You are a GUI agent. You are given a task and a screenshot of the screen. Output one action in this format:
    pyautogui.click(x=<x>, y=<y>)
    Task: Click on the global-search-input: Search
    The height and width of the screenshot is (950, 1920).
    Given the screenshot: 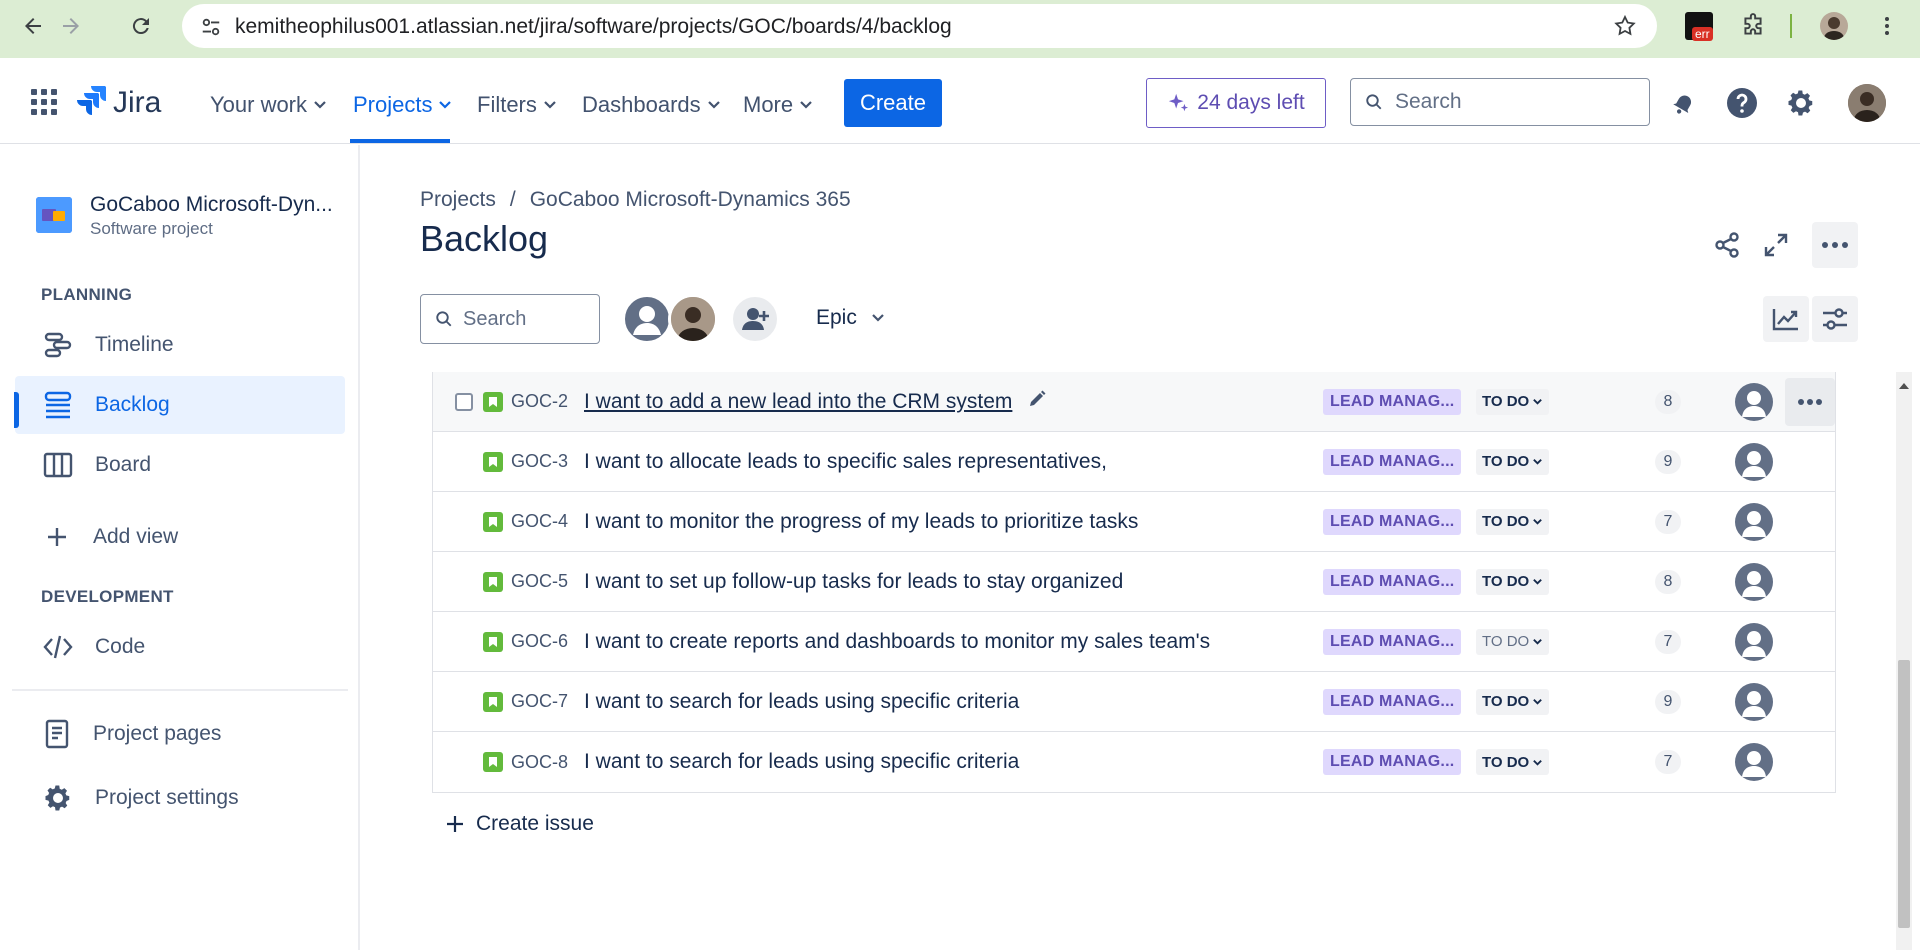 What is the action you would take?
    pyautogui.click(x=1500, y=102)
    